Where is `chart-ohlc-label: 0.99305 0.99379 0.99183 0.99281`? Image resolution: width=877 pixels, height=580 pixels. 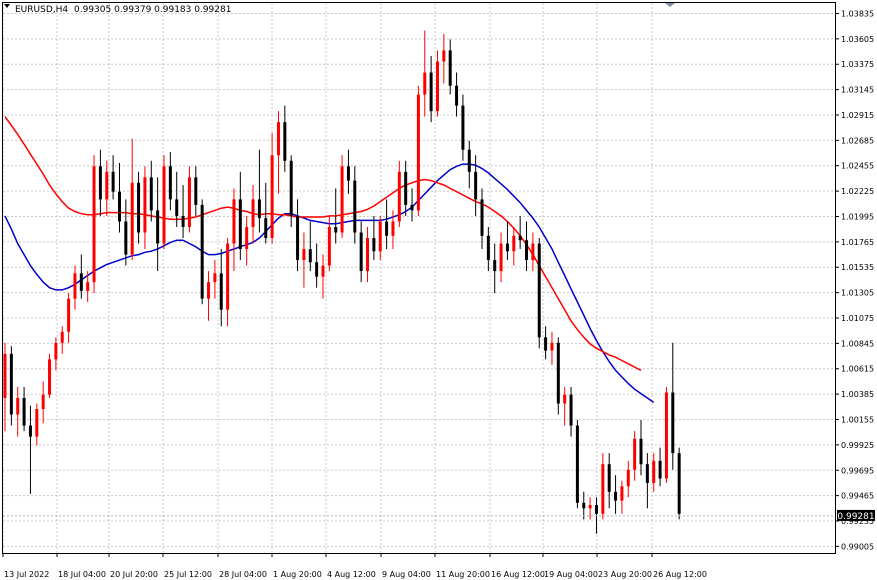 chart-ohlc-label: 0.99305 0.99379 0.99183 0.99281 is located at coordinates (152, 10).